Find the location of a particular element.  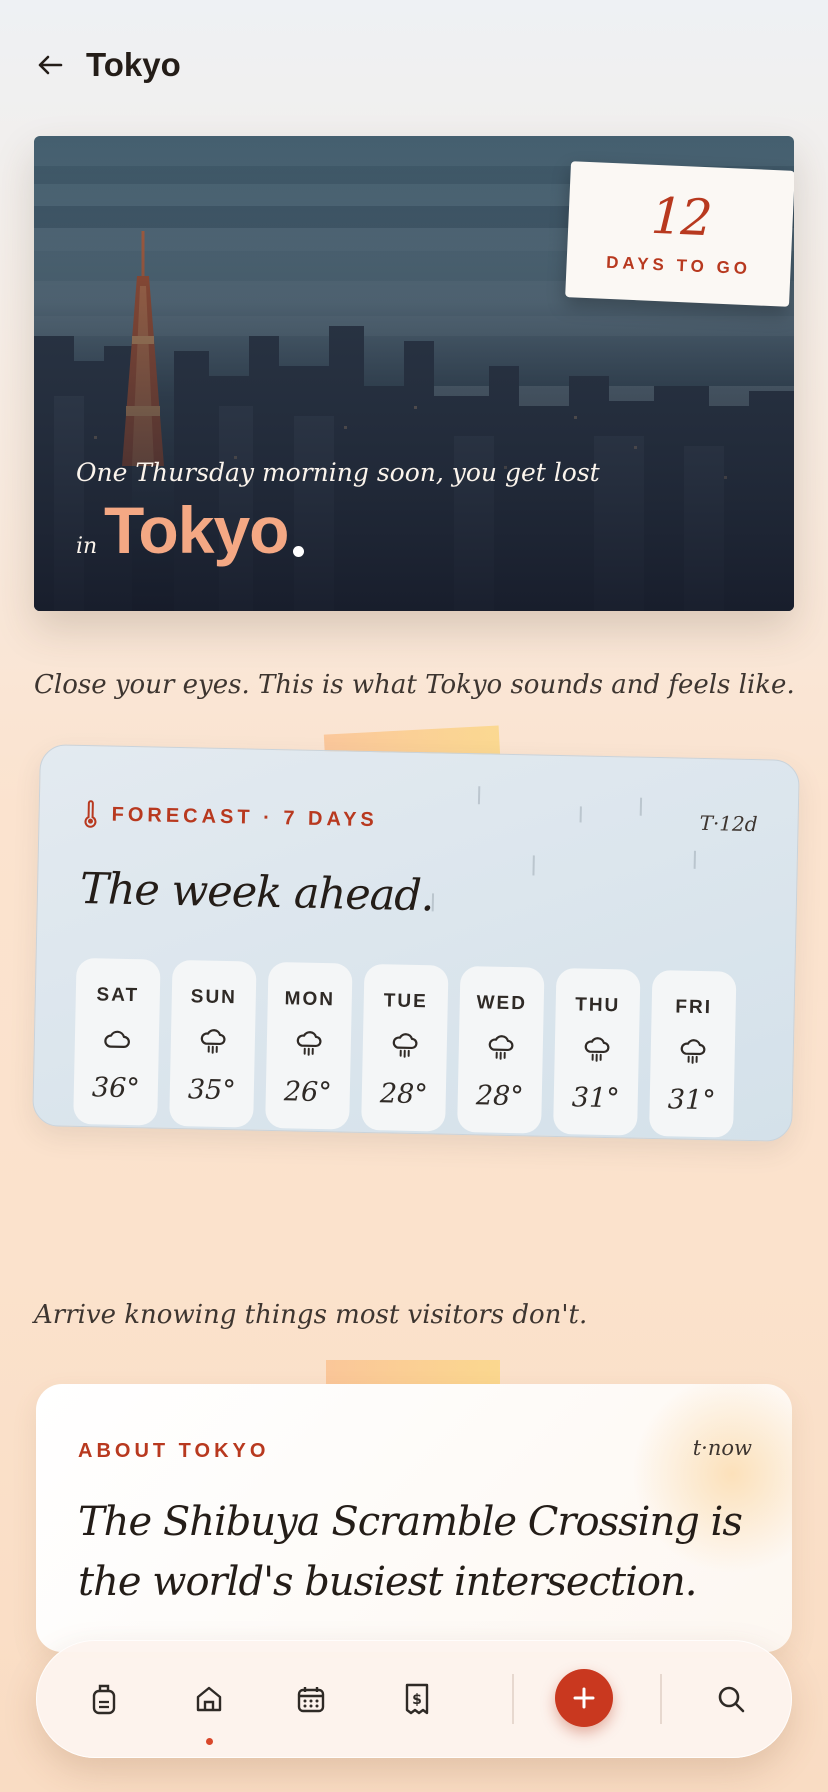

search-icon is located at coordinates (731, 1699).